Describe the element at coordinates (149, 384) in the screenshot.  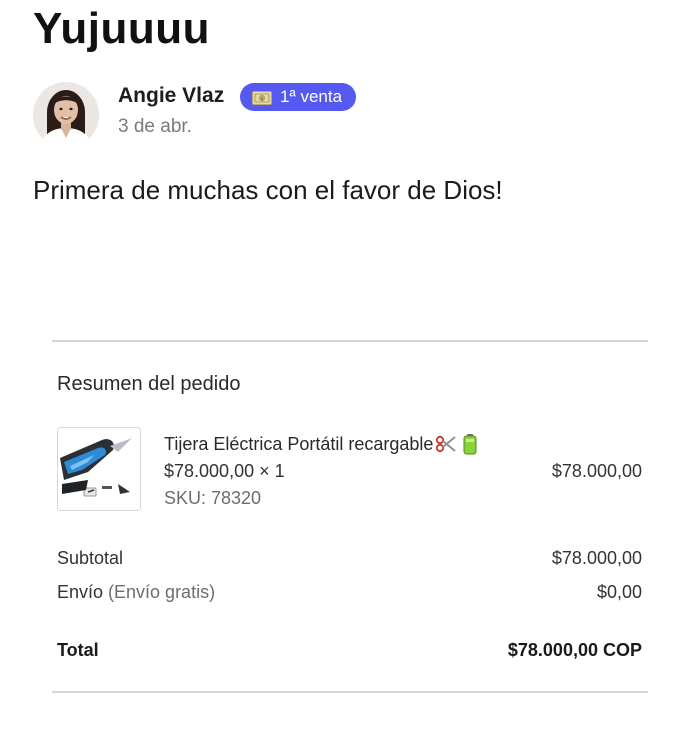
I see `order-summary-heading: Resumen del pedido` at that location.